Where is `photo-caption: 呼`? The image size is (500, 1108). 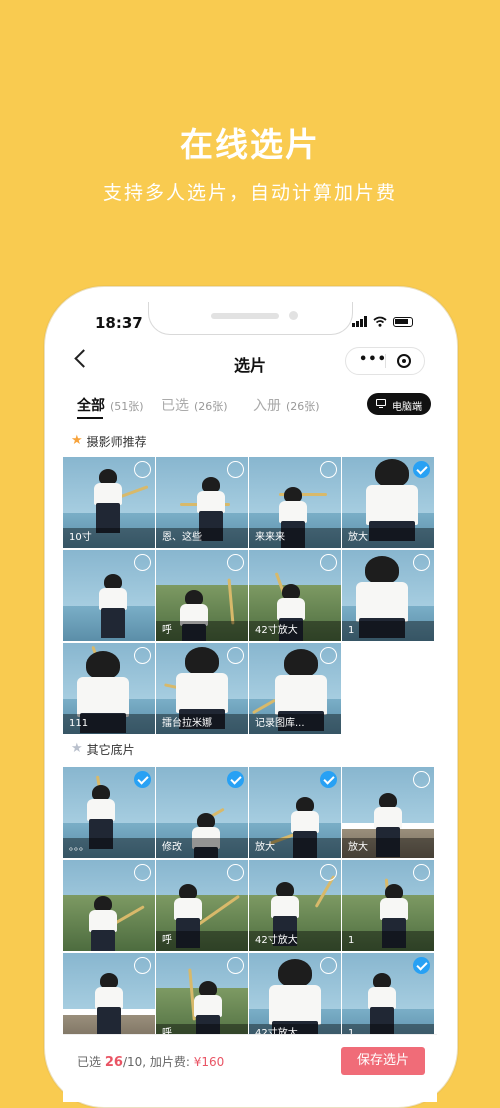 photo-caption: 呼 is located at coordinates (202, 631).